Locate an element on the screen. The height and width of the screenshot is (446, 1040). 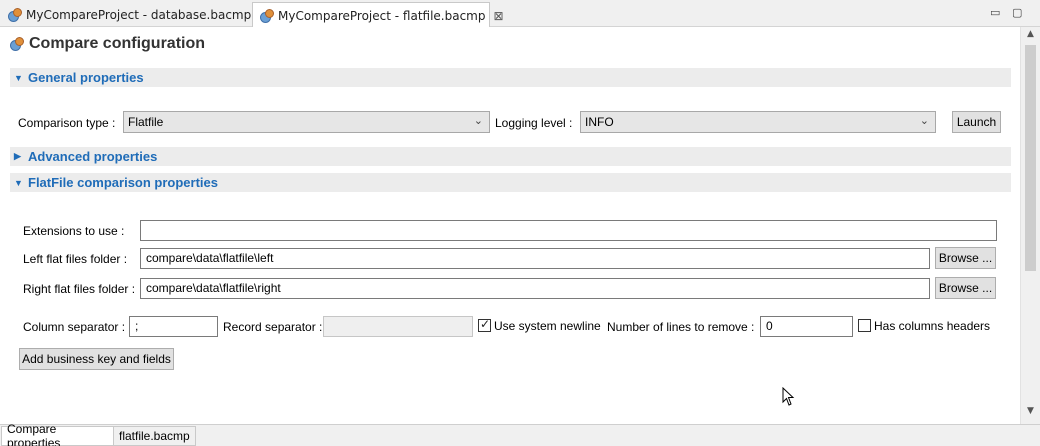
left-folder-input: compare\data\flatfile\left is located at coordinates (535, 258).